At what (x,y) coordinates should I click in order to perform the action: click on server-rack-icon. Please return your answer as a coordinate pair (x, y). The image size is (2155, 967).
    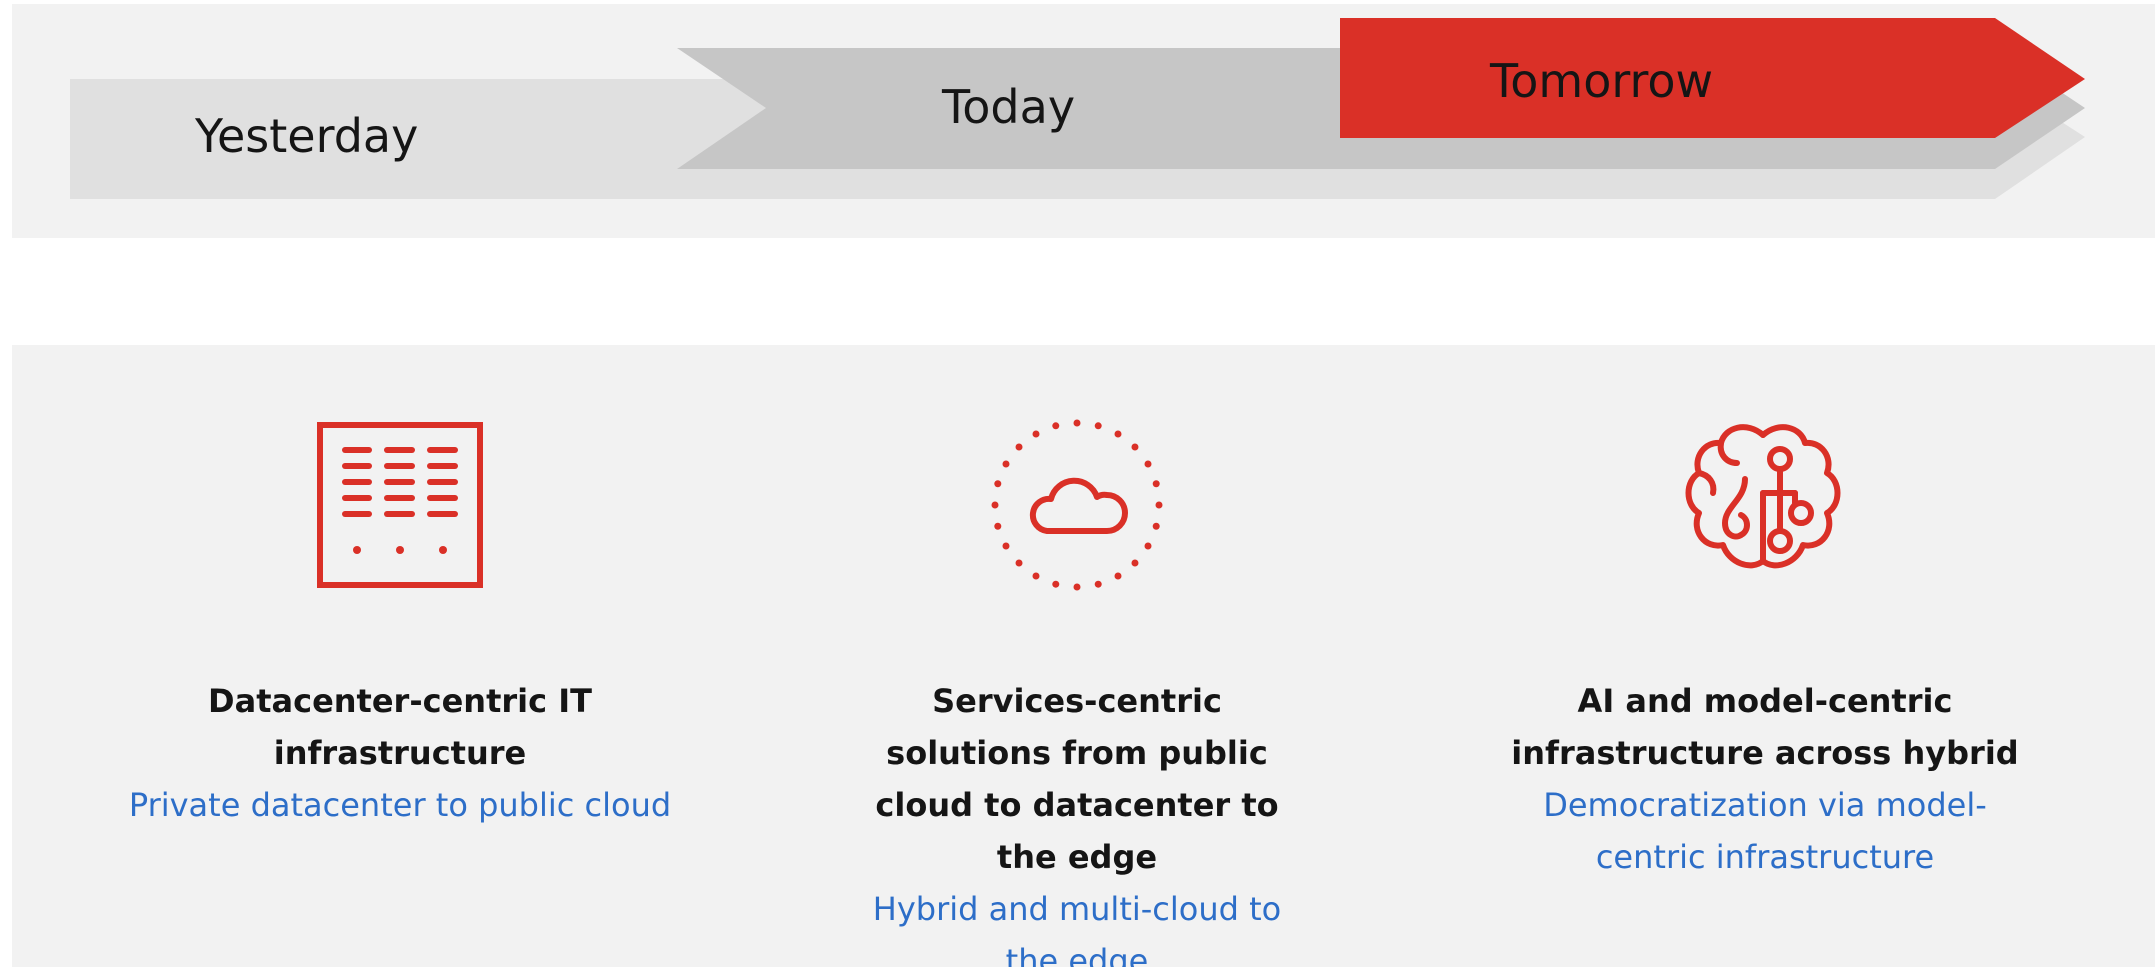
    Looking at the image, I should click on (400, 505).